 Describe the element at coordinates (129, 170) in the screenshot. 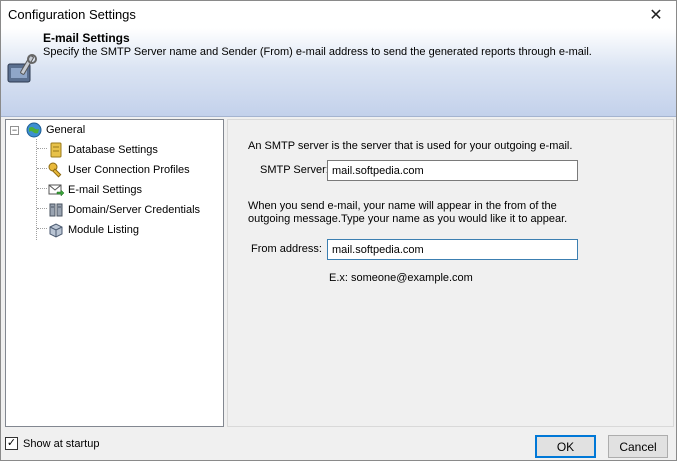

I see `tree-item-label: User Connection Profiles` at that location.